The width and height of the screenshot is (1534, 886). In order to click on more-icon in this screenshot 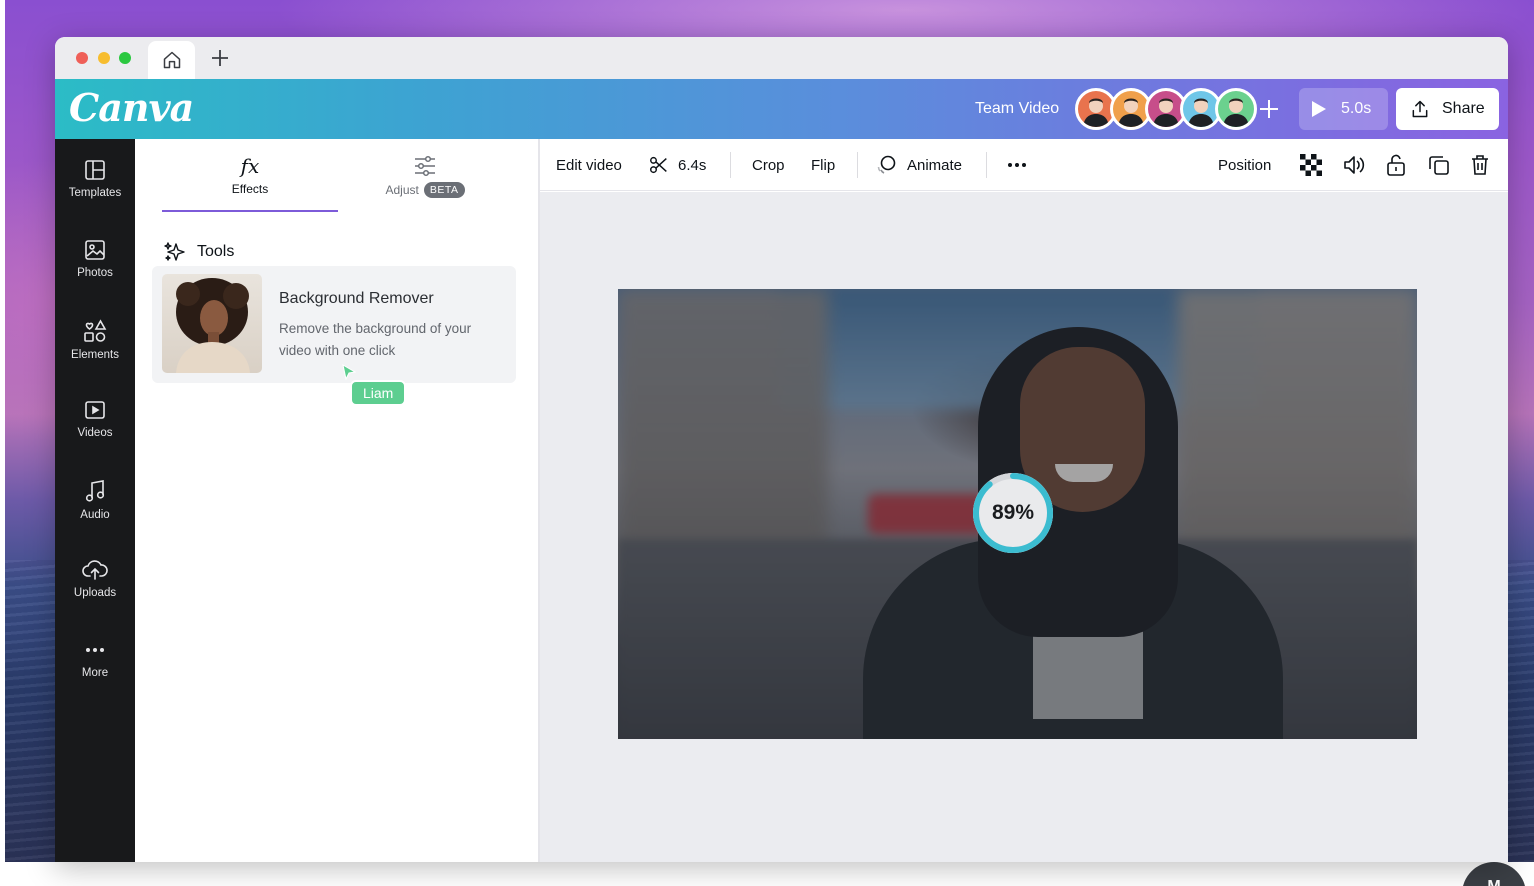, I will do `click(95, 650)`.